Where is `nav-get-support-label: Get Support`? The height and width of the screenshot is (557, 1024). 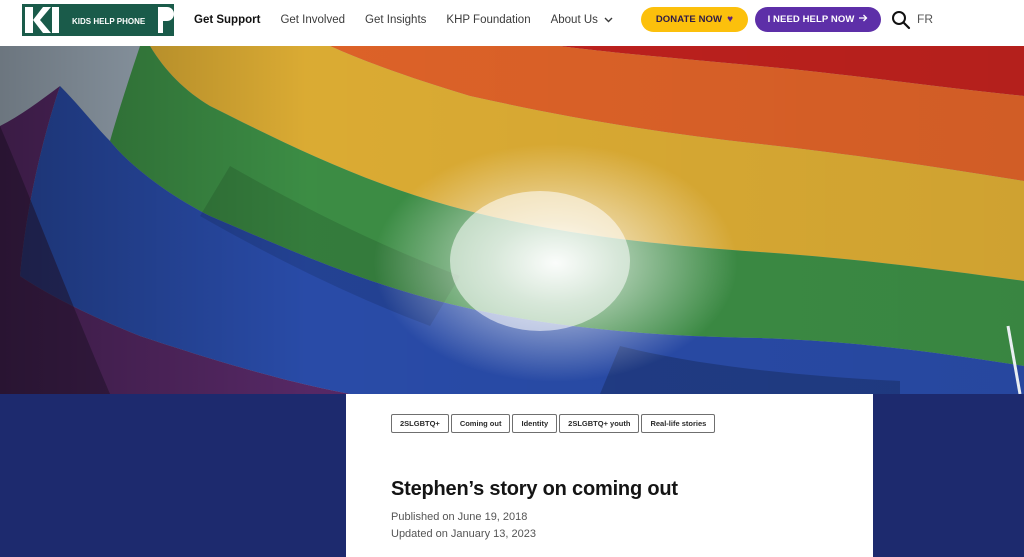
nav-get-support-label: Get Support is located at coordinates (227, 20).